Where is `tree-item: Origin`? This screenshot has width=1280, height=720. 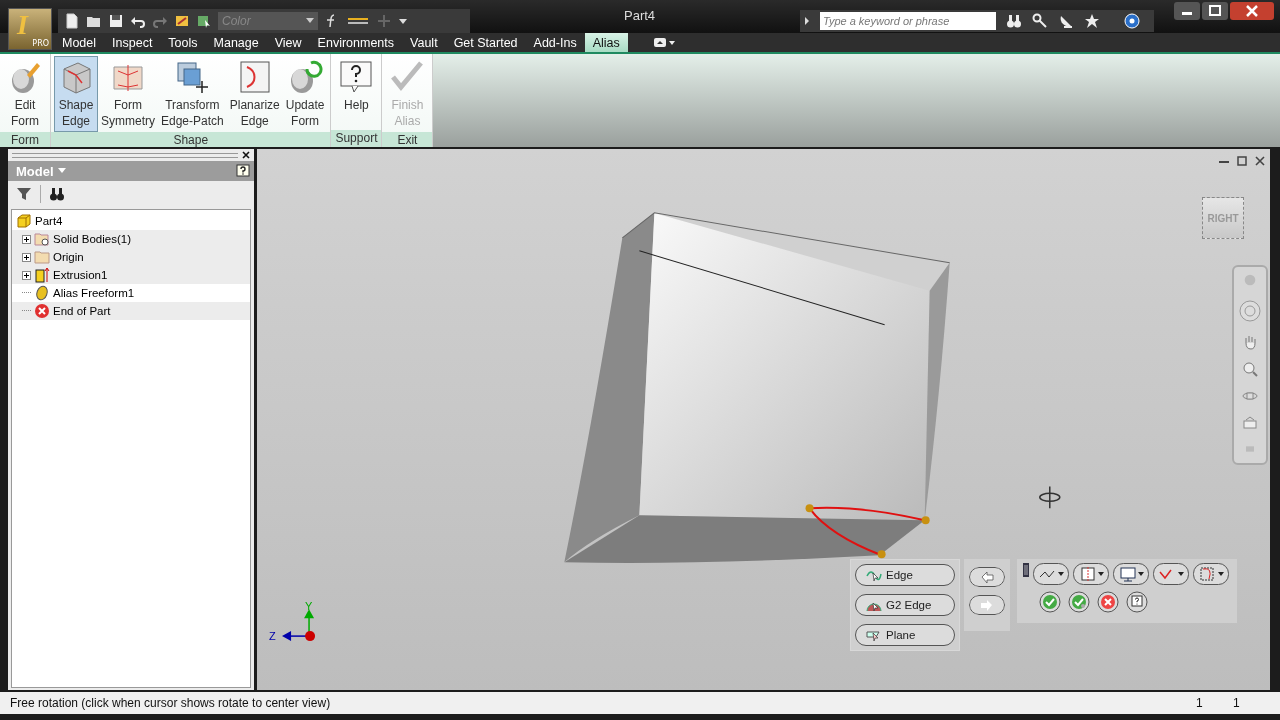 tree-item: Origin is located at coordinates (131, 257).